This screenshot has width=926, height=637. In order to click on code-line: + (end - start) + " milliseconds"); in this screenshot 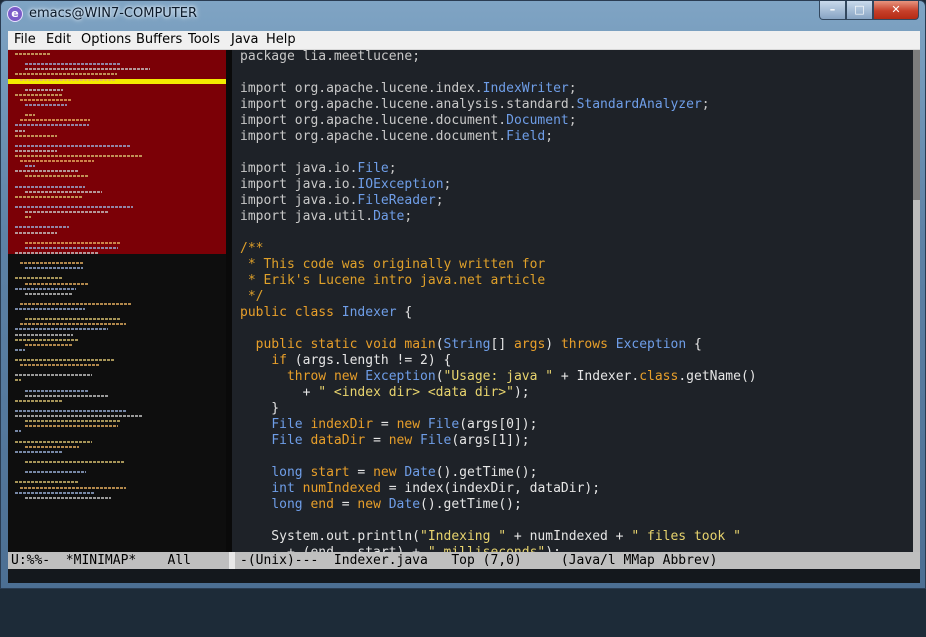, I will do `click(498, 548)`.